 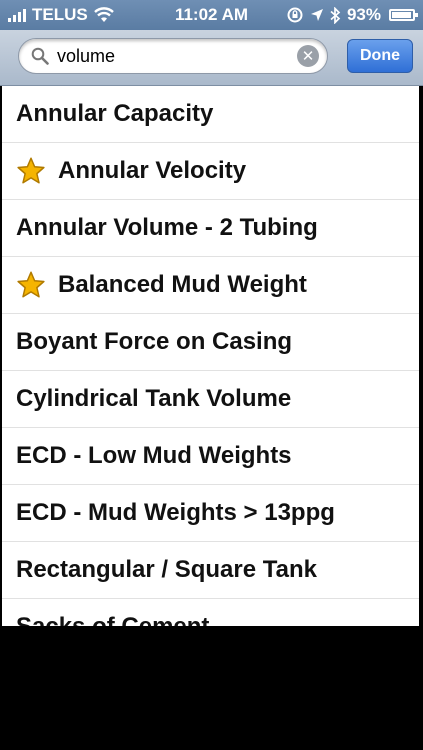 I want to click on list-item: ECD - Mud Weights > 13ppg, so click(x=210, y=513).